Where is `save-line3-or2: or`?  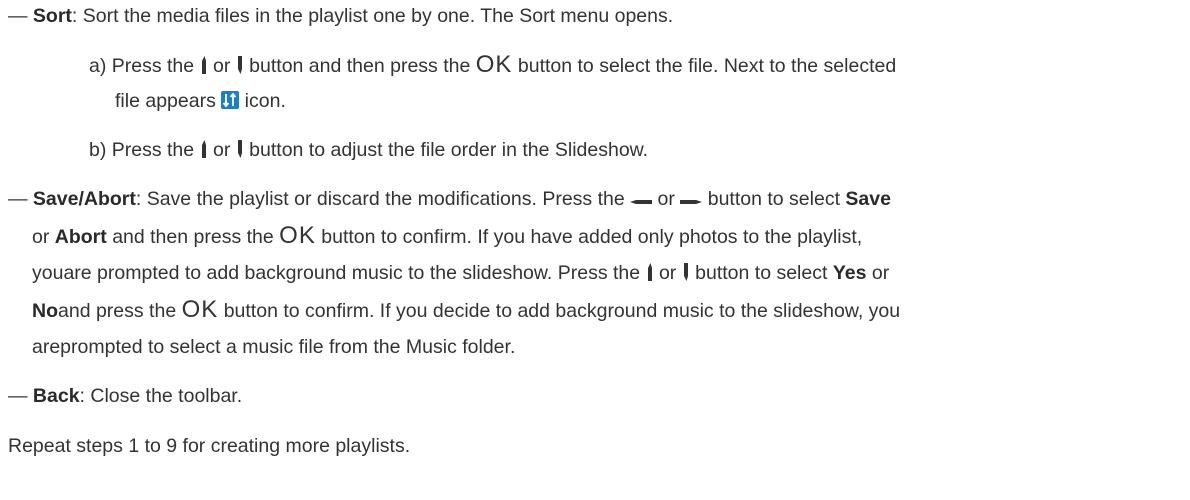
save-line3-or2: or is located at coordinates (880, 273).